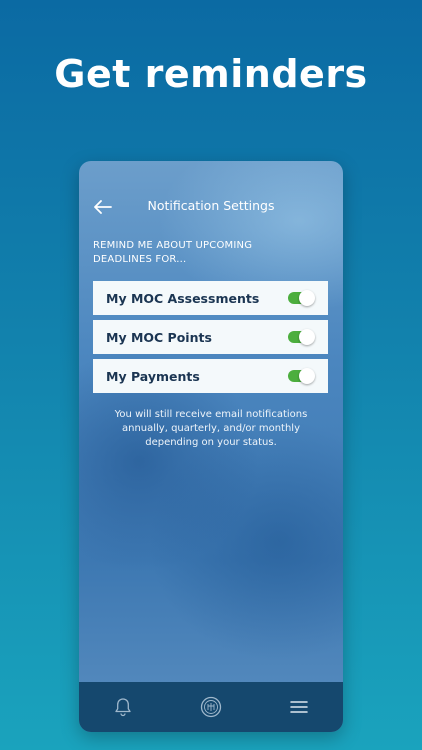 The width and height of the screenshot is (422, 750). I want to click on bell-icon, so click(123, 707).